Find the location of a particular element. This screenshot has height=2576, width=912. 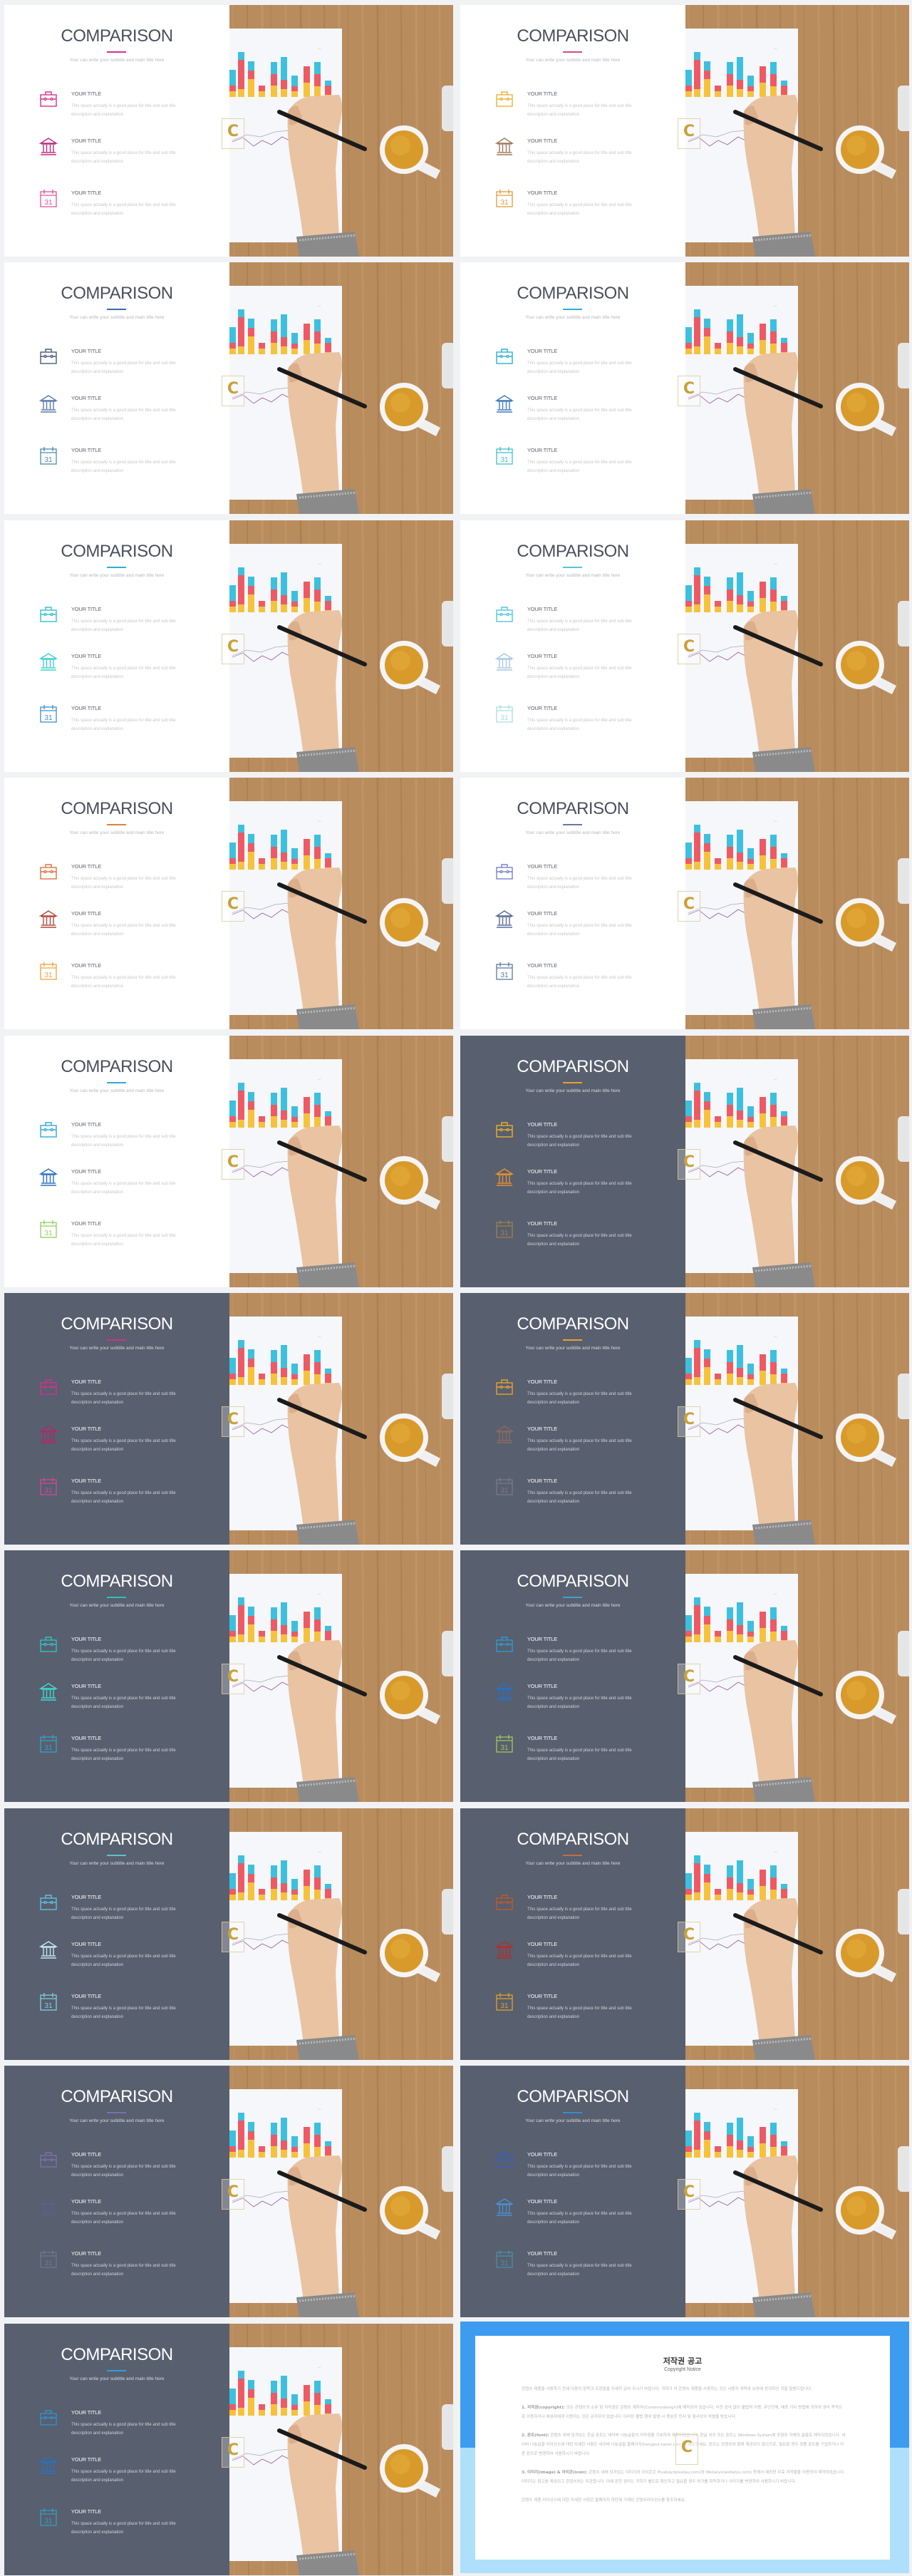

briefcase-icon is located at coordinates (504, 1644).